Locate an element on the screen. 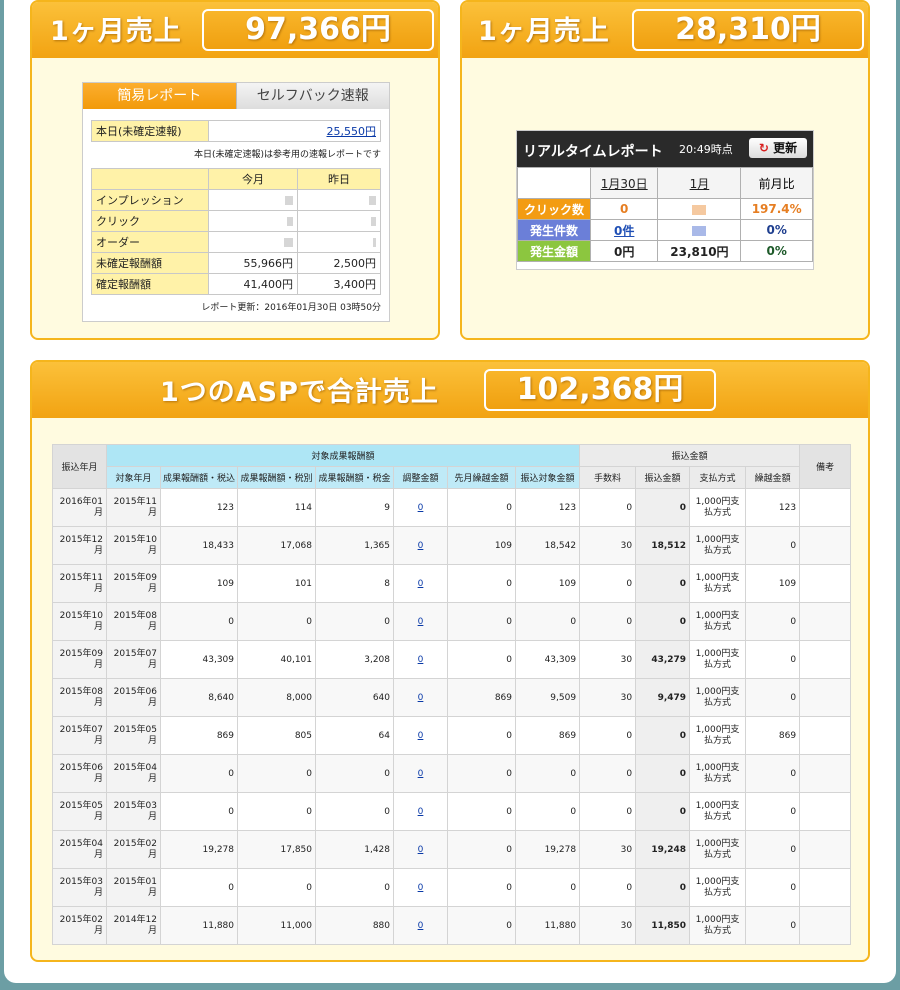 This screenshot has height=990, width=900. summary-row: 未確定報酬額 55,966円 2,500円 is located at coordinates (236, 263).